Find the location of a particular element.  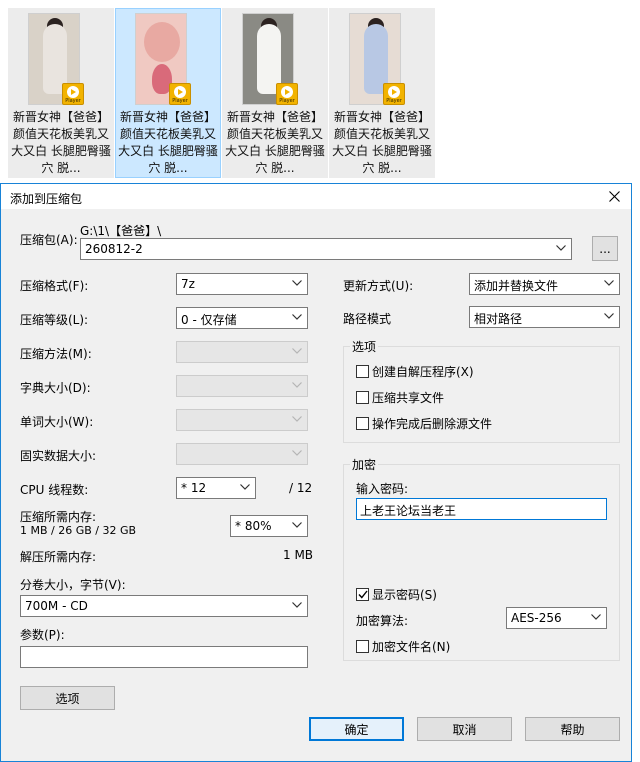

help-button: 帮助 is located at coordinates (572, 729).